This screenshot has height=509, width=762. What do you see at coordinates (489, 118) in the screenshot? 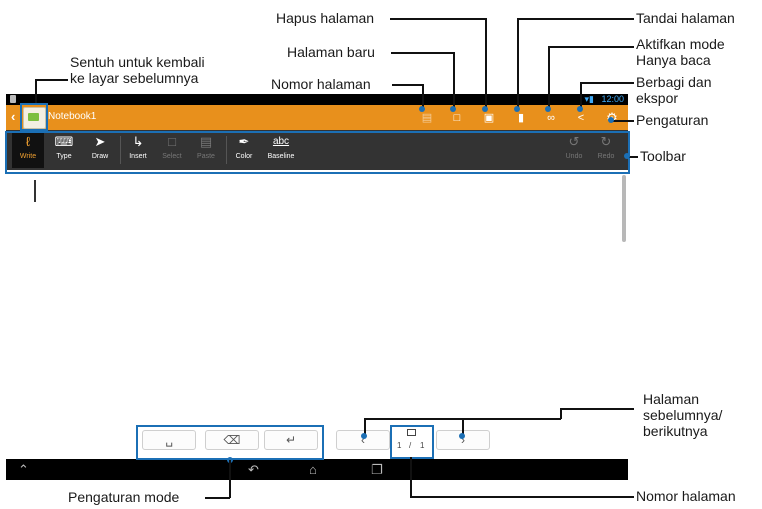
I see `delete-page-icon: ▣` at bounding box center [489, 118].